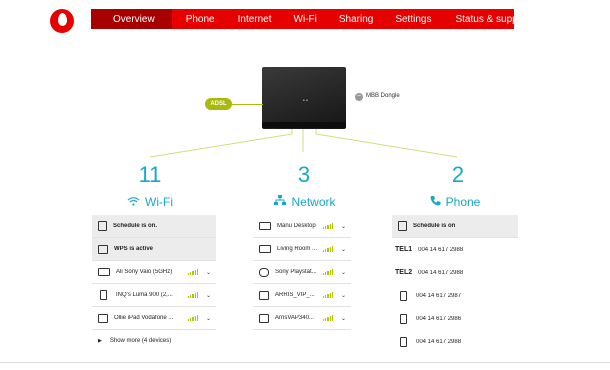 Image resolution: width=610 pixels, height=370 pixels. Describe the element at coordinates (103, 249) in the screenshot. I see `wps-icon` at that location.